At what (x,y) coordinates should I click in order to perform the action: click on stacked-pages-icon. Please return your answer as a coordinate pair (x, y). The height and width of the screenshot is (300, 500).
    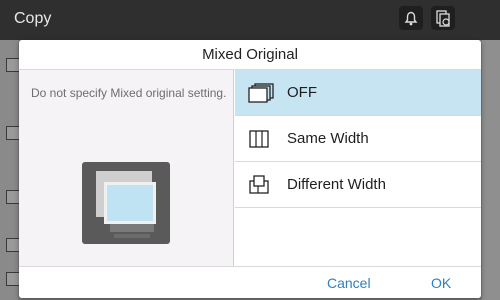
    Looking at the image, I should click on (261, 93).